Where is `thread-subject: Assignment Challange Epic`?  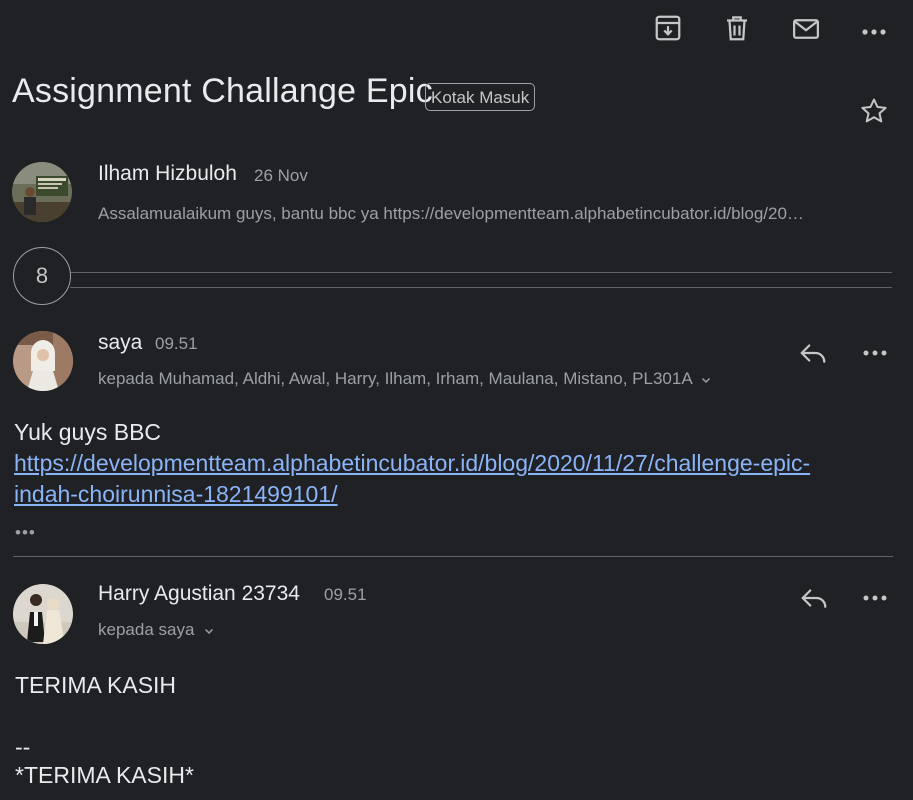 thread-subject: Assignment Challange Epic is located at coordinates (222, 91).